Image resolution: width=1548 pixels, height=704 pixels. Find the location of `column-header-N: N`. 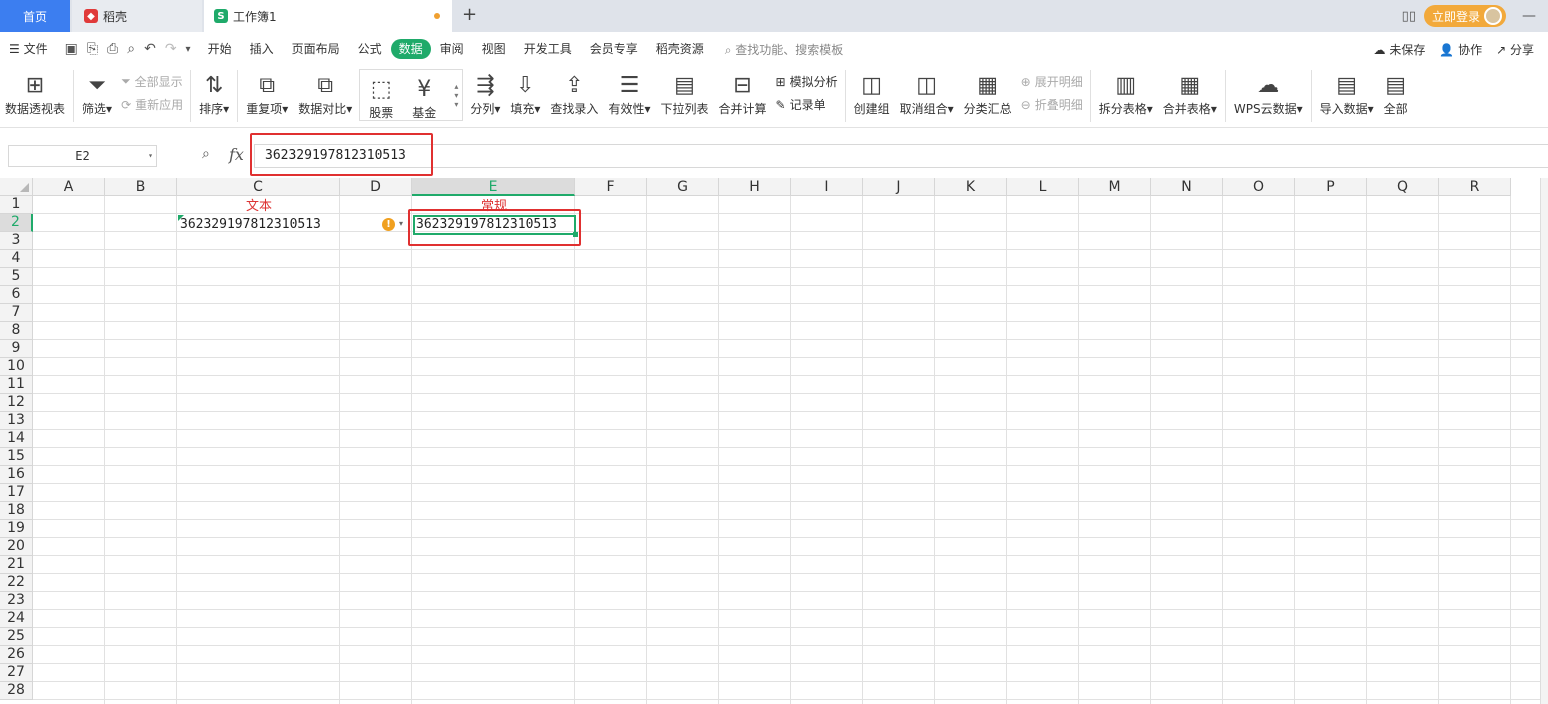

column-header-N: N is located at coordinates (1187, 187).